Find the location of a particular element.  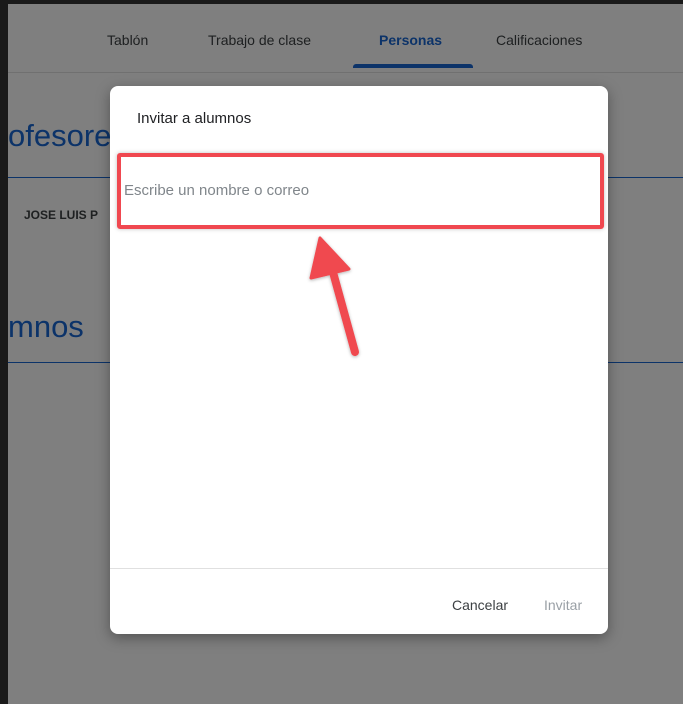

annotation-highlight-box is located at coordinates (360, 191).